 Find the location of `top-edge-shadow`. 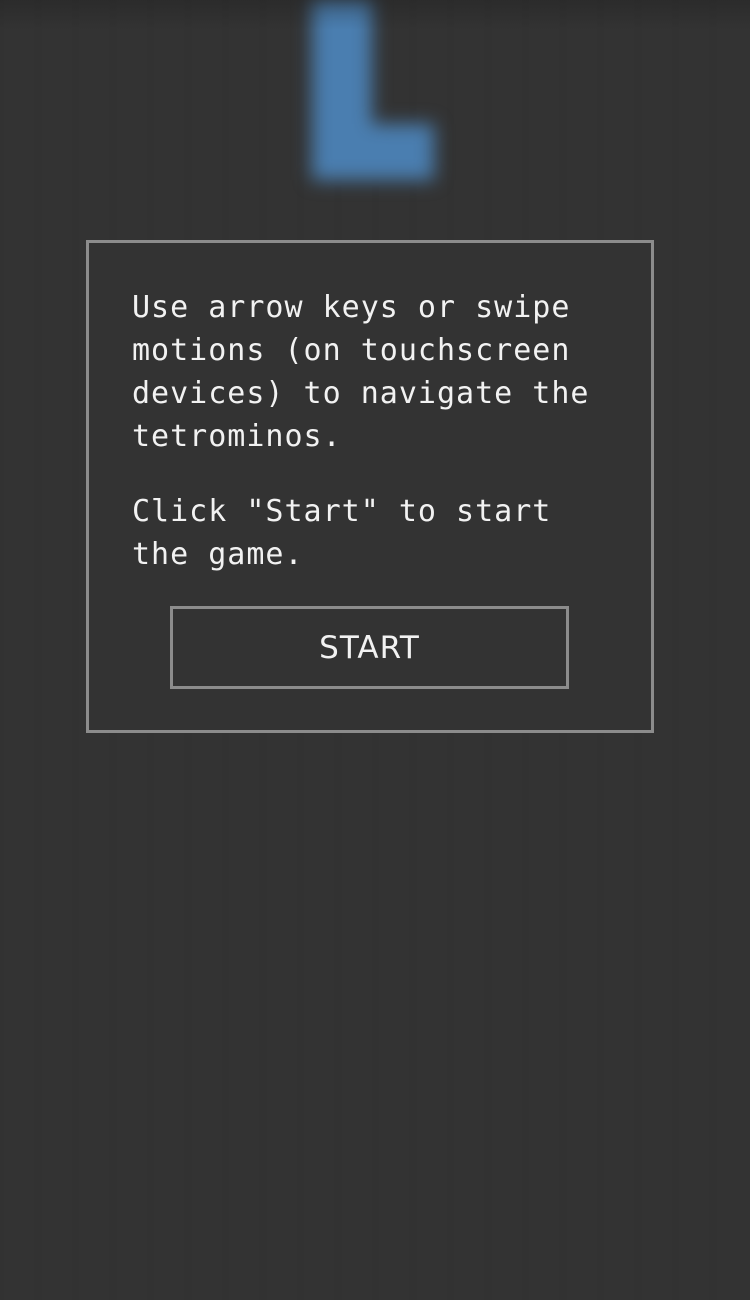

top-edge-shadow is located at coordinates (375, 15).